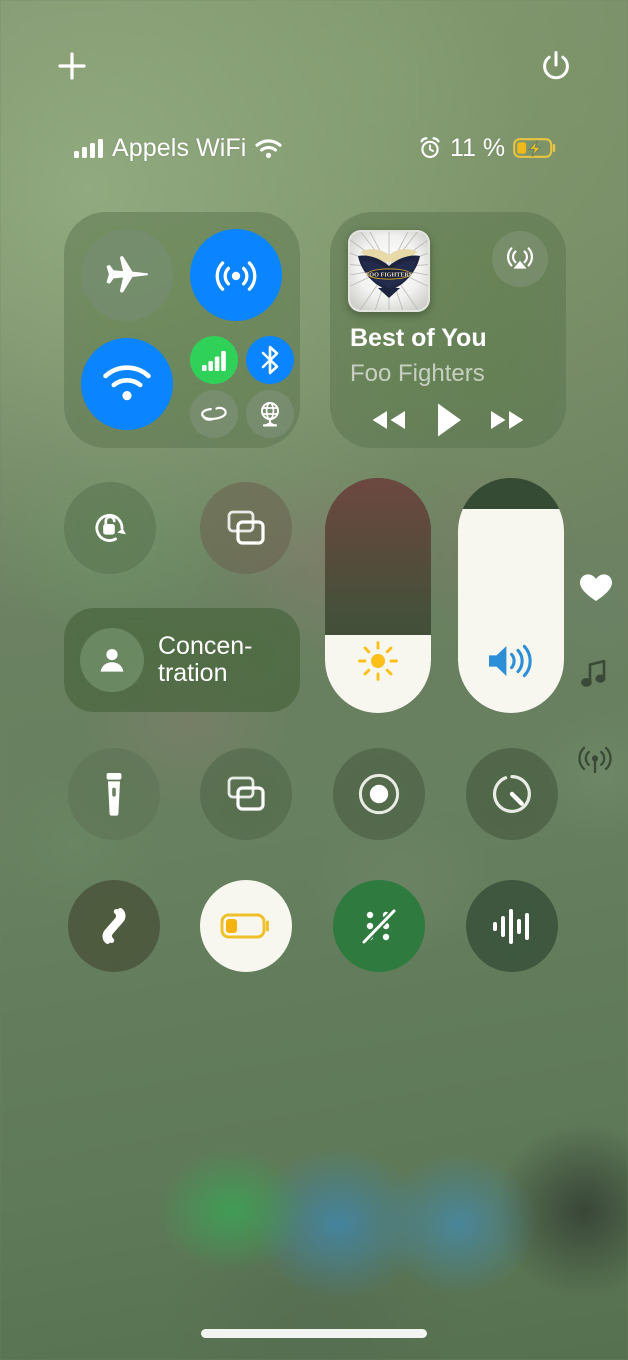 This screenshot has height=1360, width=628. I want to click on low-power-mode-button, so click(246, 926).